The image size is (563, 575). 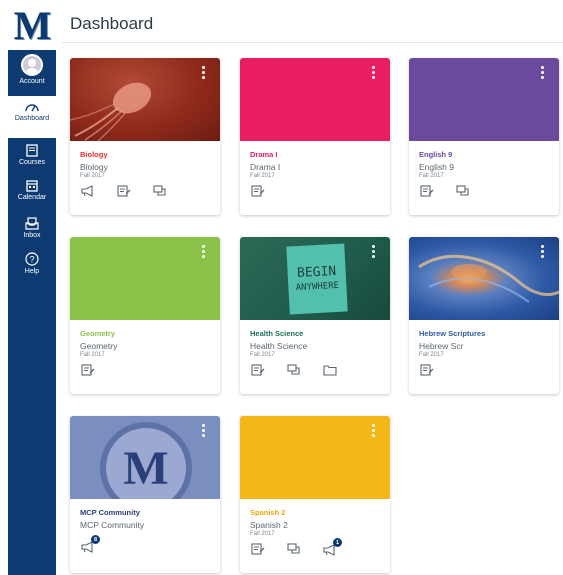 What do you see at coordinates (146, 468) in the screenshot?
I see `seal-letter: M` at bounding box center [146, 468].